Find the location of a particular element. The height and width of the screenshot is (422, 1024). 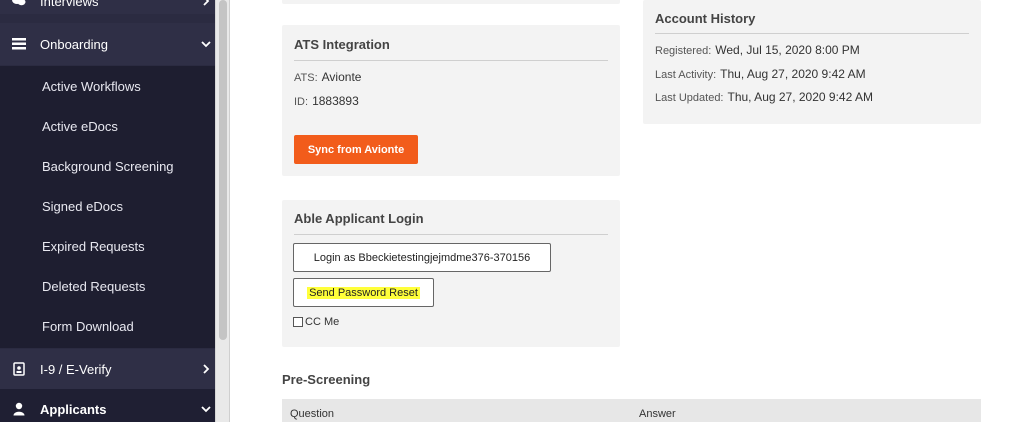

registered-row: Registered: Wed, Jul 15, 2020 8:00 PM is located at coordinates (757, 50).